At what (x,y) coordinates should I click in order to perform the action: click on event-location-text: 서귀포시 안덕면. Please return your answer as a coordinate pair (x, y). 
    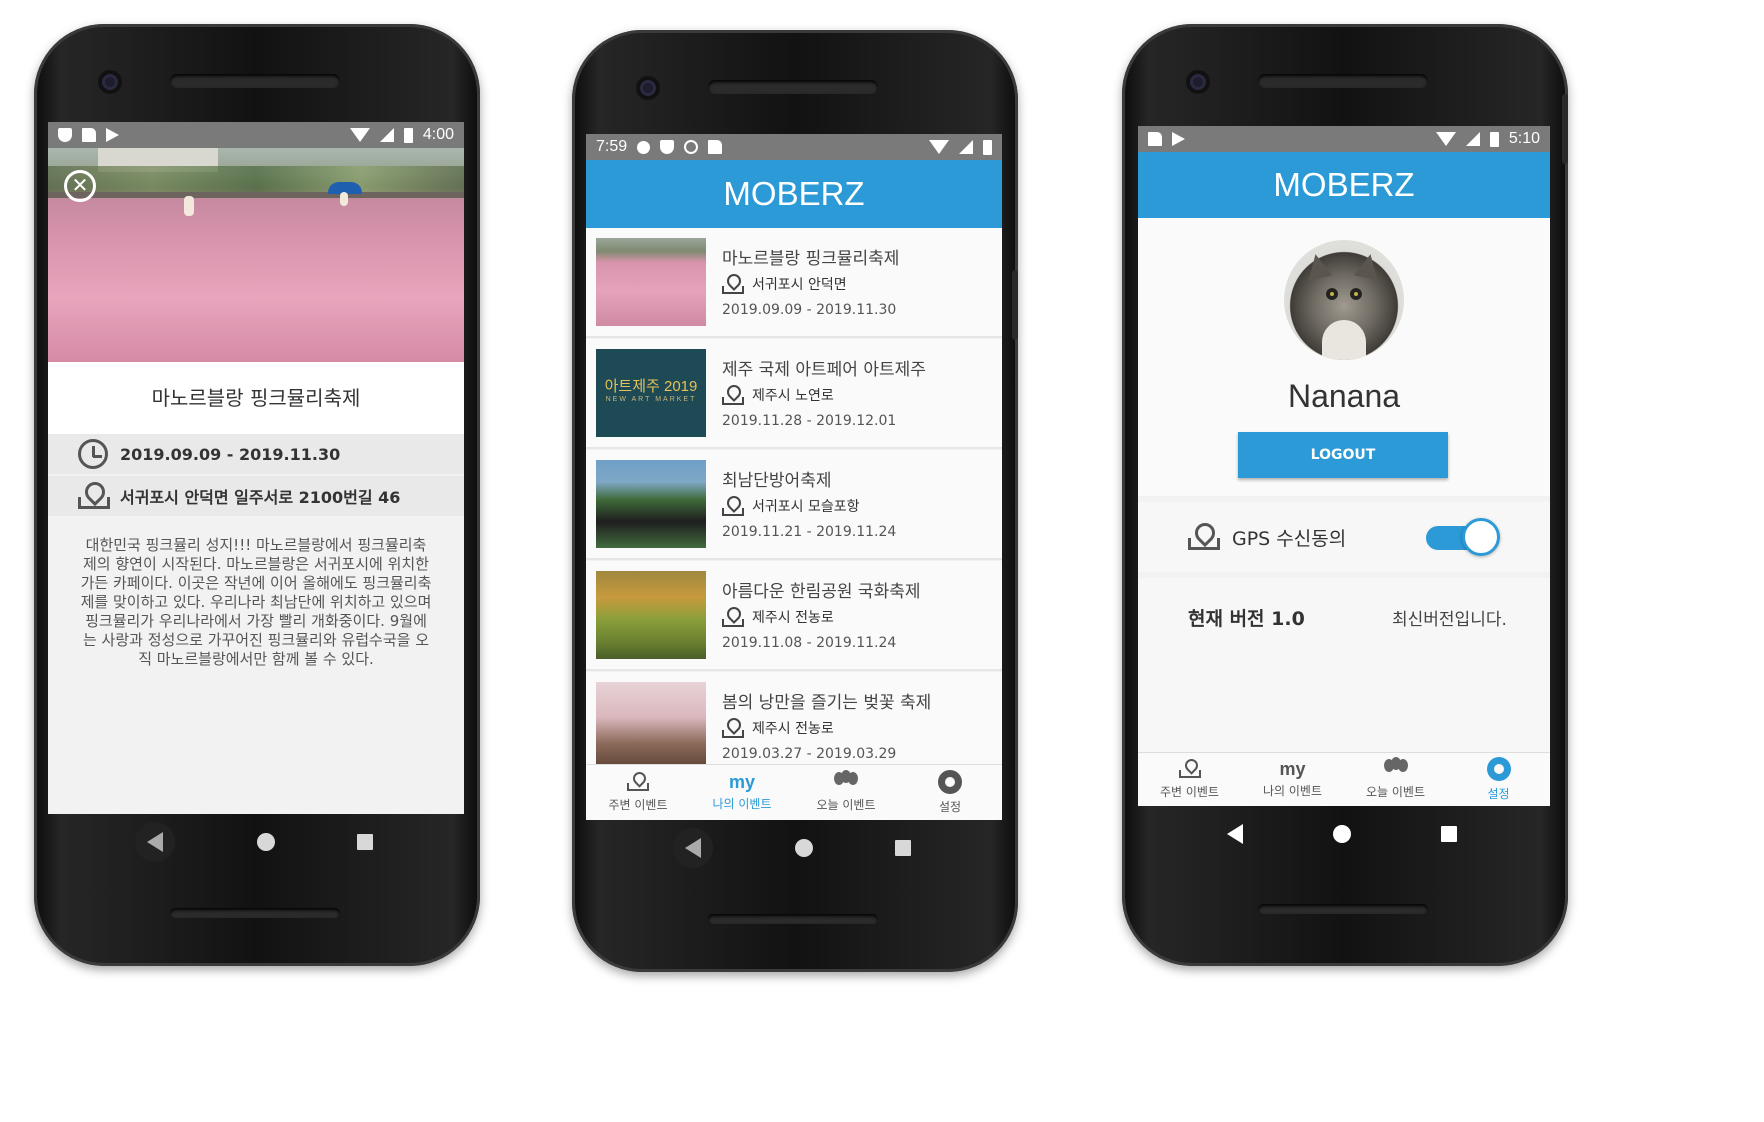
    Looking at the image, I should click on (799, 285).